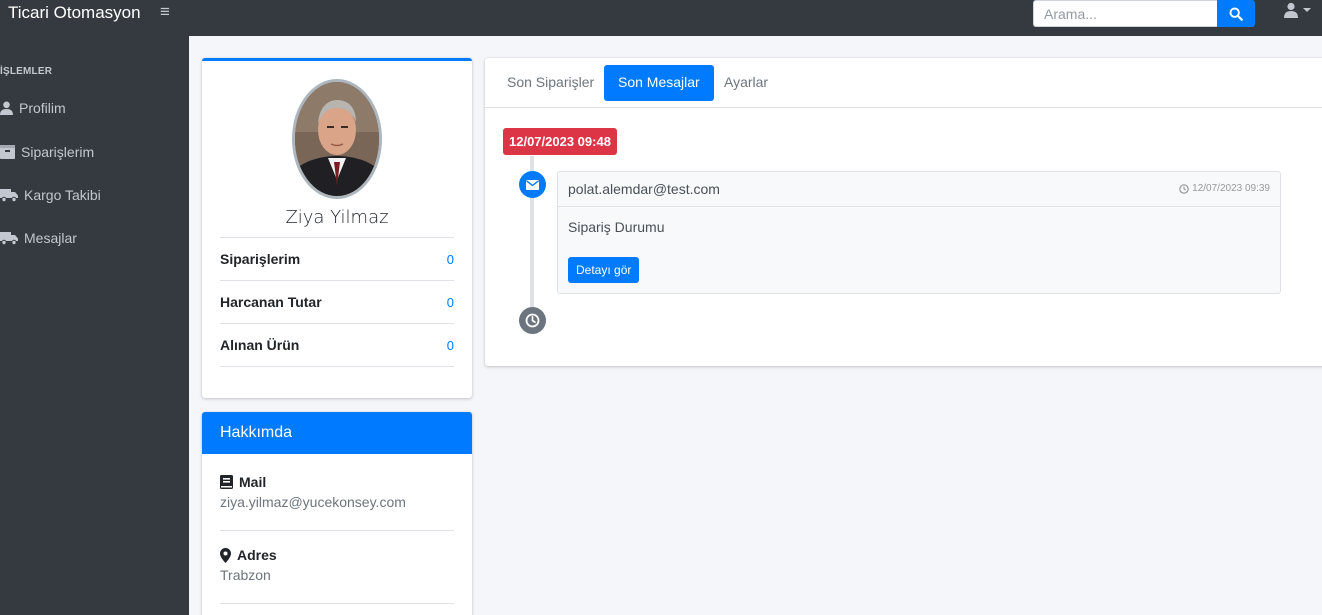 The image size is (1322, 615). Describe the element at coordinates (165, 12) in the screenshot. I see `menu-toggle-icon: ≡` at that location.